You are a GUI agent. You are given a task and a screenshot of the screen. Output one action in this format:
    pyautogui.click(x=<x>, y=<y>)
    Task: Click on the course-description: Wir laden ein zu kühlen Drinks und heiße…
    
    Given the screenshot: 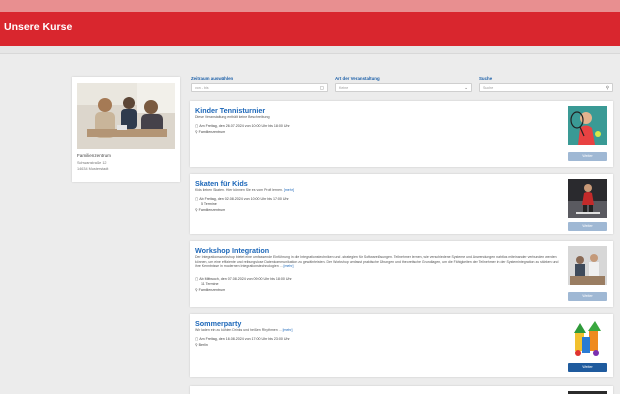 What is the action you would take?
    pyautogui.click(x=244, y=330)
    